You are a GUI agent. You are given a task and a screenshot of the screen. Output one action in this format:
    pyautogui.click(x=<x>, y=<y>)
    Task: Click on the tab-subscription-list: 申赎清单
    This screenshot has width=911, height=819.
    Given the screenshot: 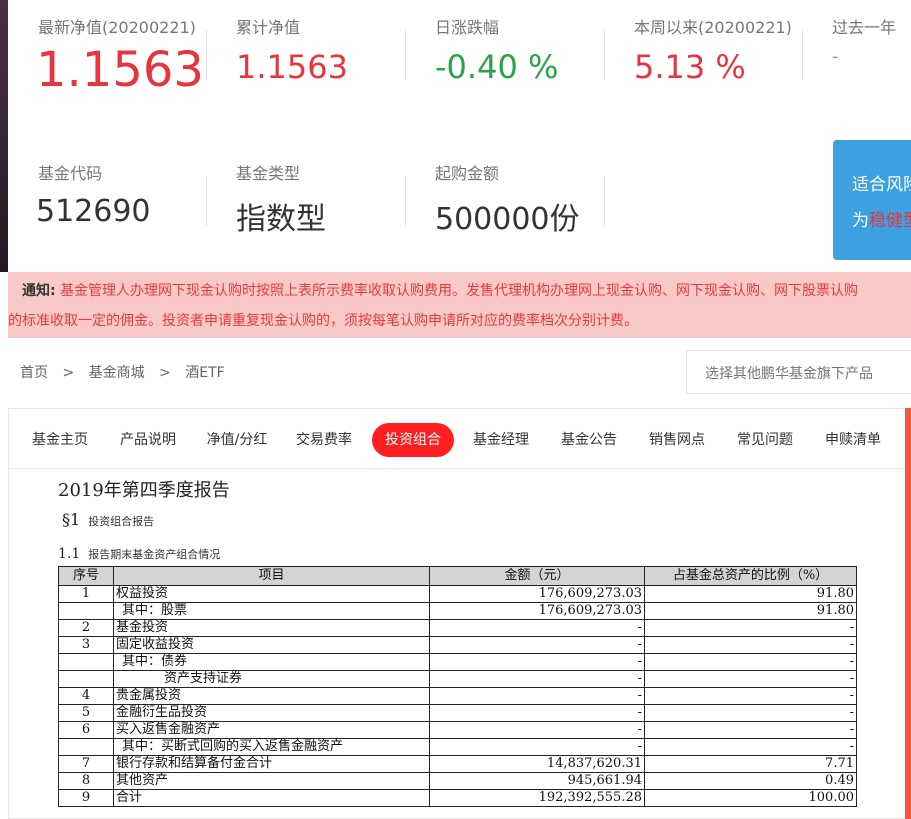 What is the action you would take?
    pyautogui.click(x=853, y=440)
    